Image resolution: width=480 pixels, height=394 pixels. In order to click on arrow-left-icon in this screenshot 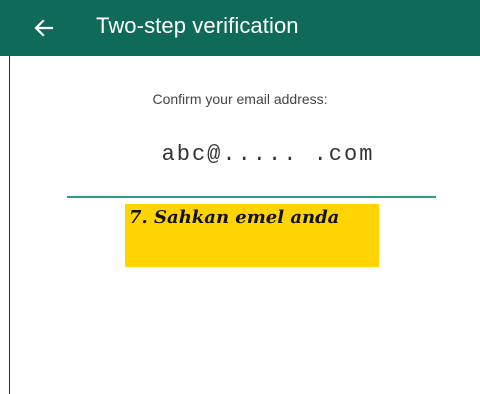, I will do `click(44, 28)`.